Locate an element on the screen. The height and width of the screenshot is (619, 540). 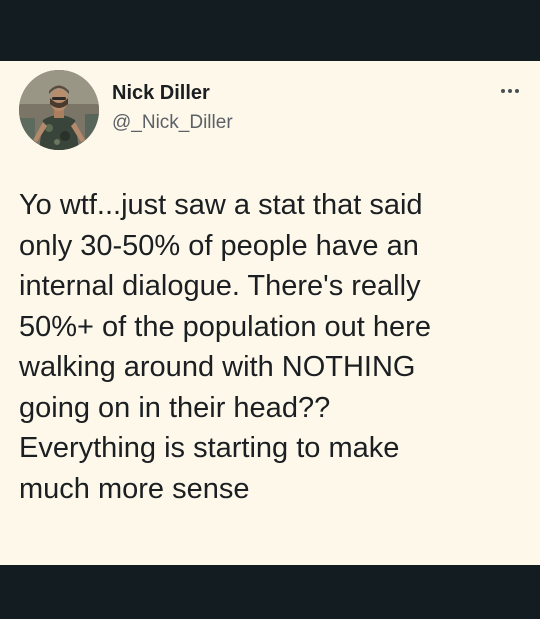
author-handle: @_Nick_Diller is located at coordinates (172, 123).